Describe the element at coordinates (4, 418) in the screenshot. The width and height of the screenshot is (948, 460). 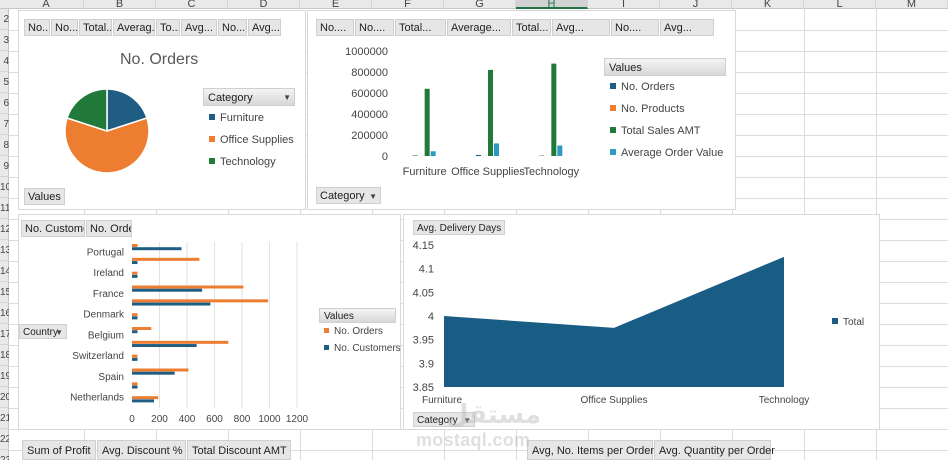
I see `row-header-21: 21` at that location.